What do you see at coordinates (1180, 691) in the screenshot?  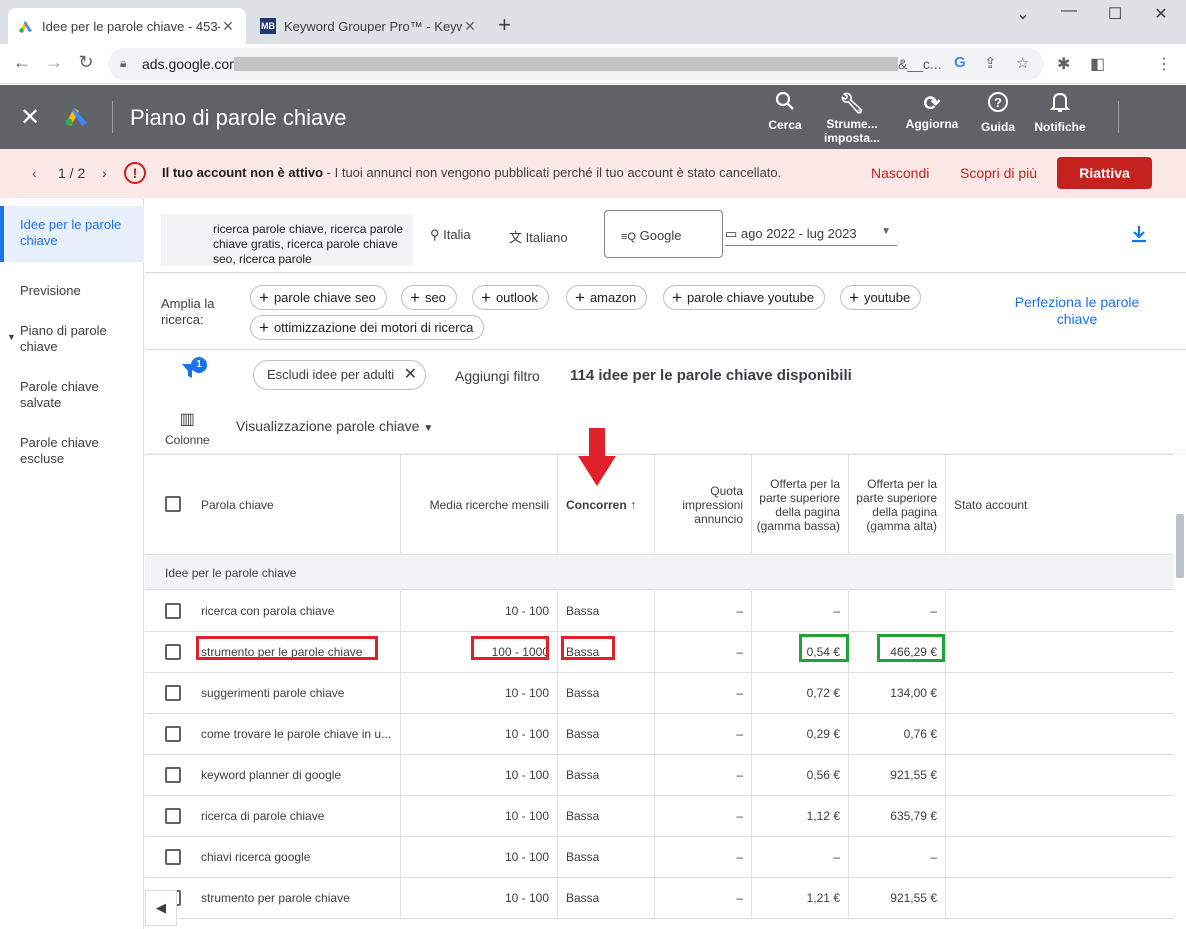 I see `scrollbar` at bounding box center [1180, 691].